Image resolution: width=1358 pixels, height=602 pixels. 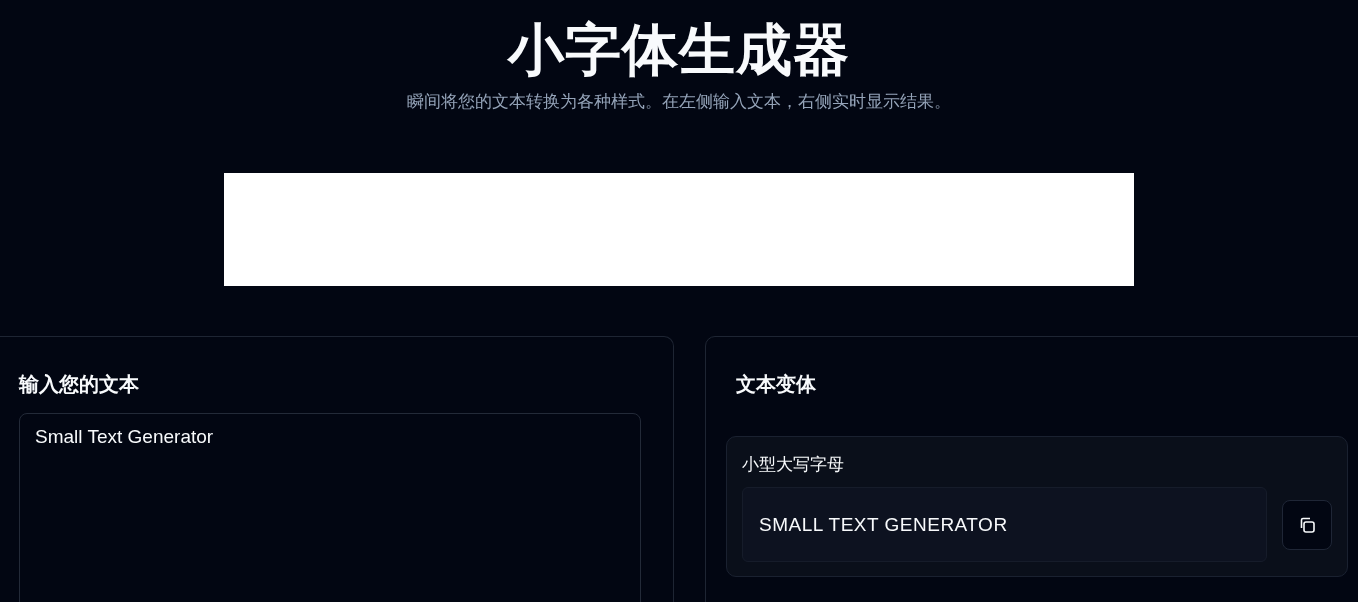 I want to click on copy-button, so click(x=1307, y=524).